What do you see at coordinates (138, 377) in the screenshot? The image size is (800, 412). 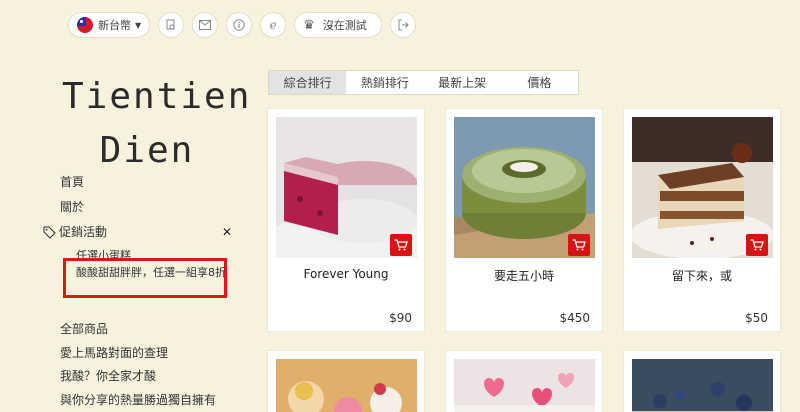 I see `nav-item-sour: 我酸？你全家才酸` at bounding box center [138, 377].